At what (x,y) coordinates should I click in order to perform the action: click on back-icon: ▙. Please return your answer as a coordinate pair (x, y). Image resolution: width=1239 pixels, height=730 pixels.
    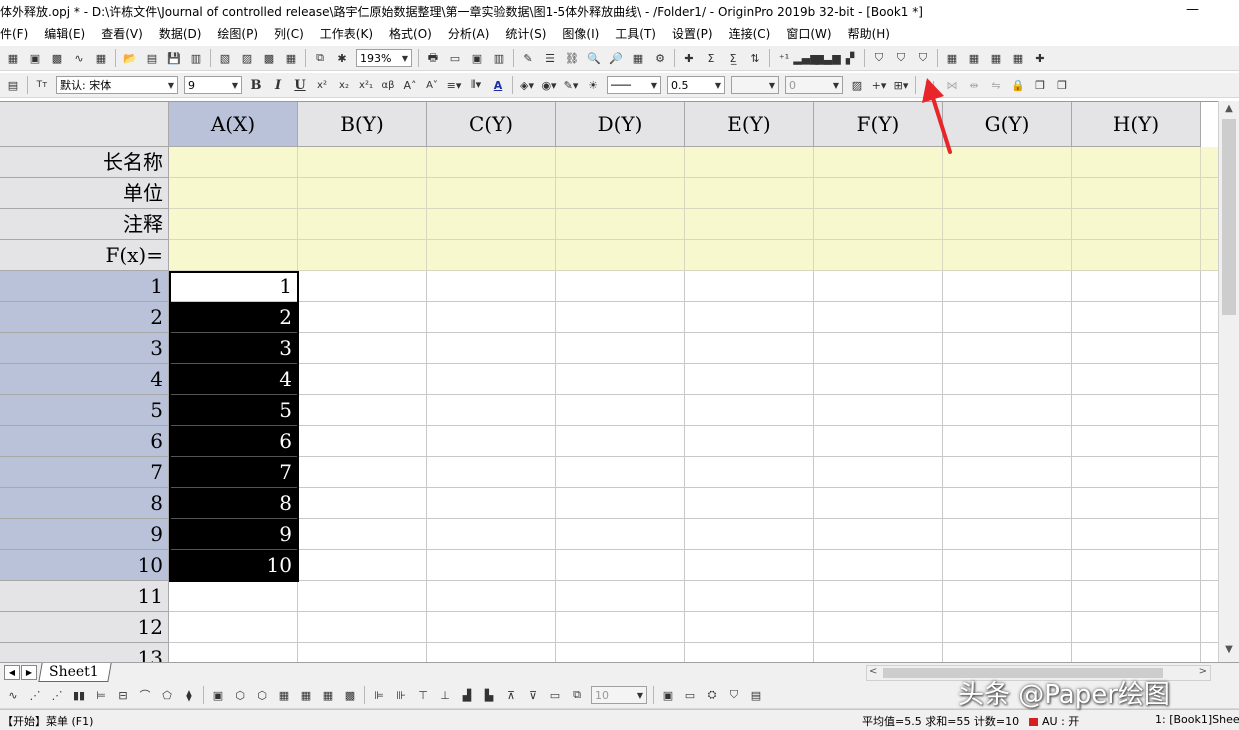
    Looking at the image, I should click on (489, 695).